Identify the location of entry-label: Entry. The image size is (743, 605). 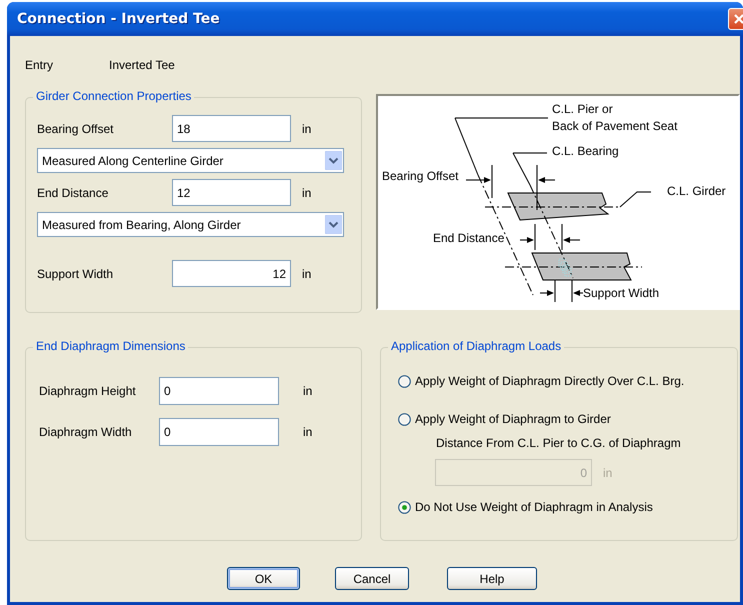
(39, 65).